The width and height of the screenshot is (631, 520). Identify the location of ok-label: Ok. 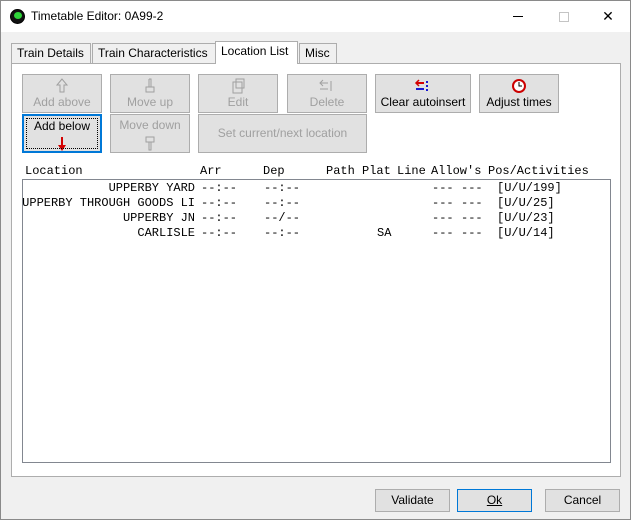
(494, 500).